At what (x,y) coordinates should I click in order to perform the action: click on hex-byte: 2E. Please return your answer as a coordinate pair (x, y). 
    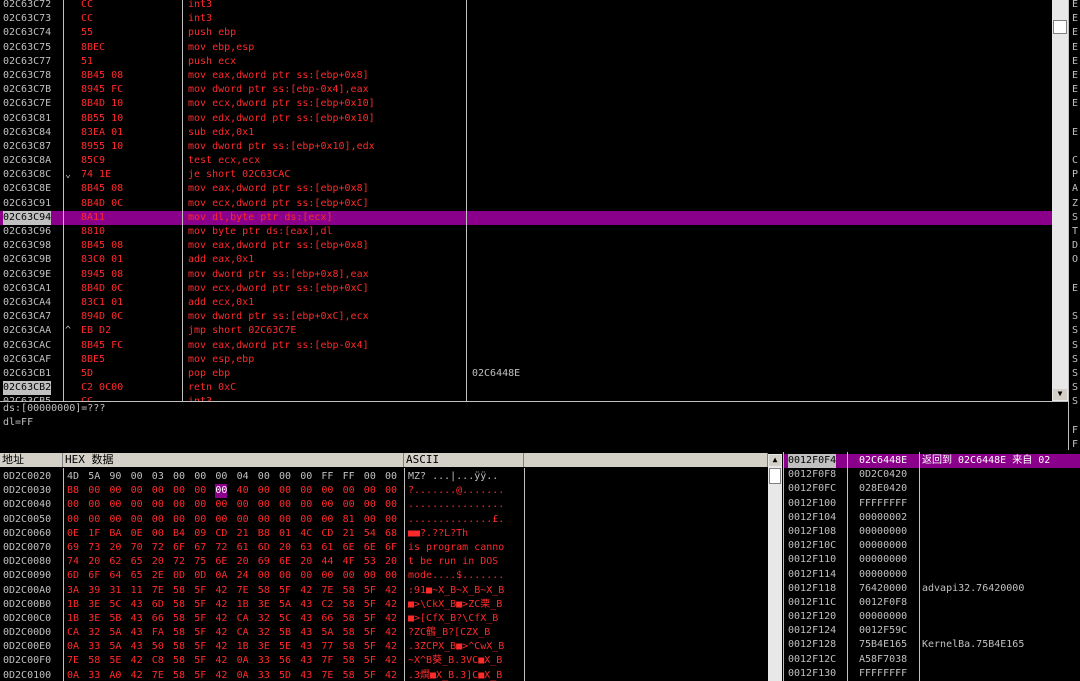
    Looking at the image, I should click on (158, 576).